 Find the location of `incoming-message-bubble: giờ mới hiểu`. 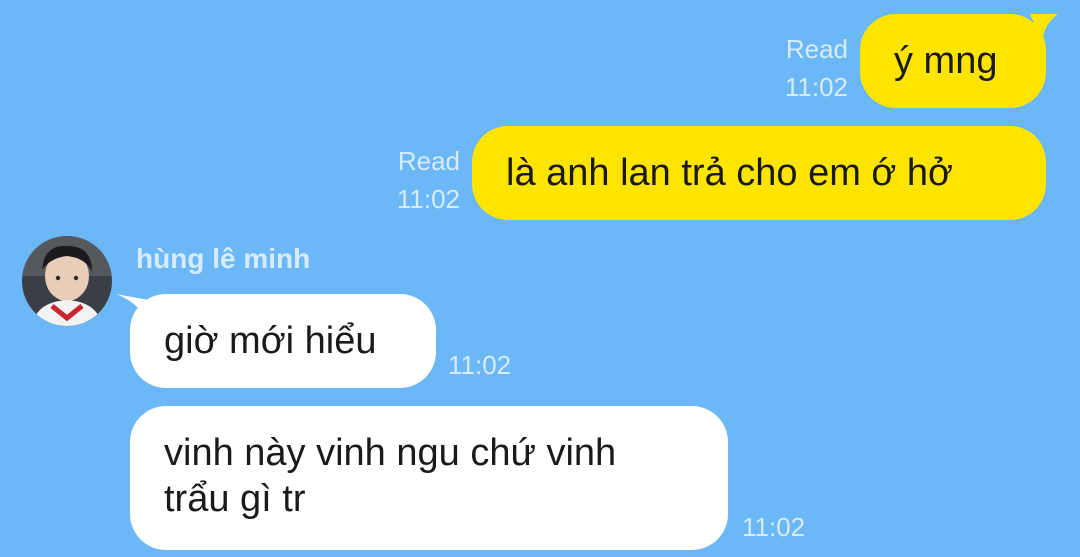

incoming-message-bubble: giờ mới hiểu is located at coordinates (283, 341).